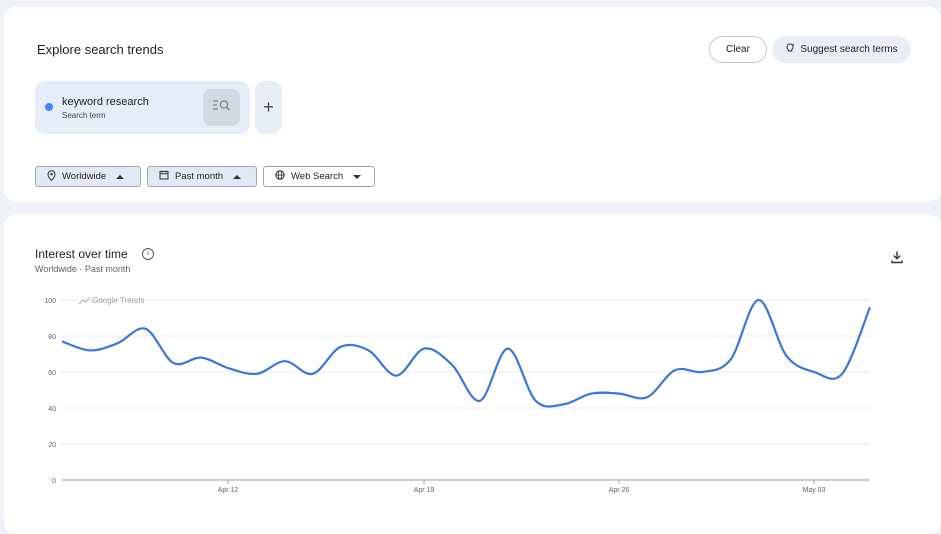 The height and width of the screenshot is (534, 941). I want to click on term-name: keyword research, so click(105, 102).